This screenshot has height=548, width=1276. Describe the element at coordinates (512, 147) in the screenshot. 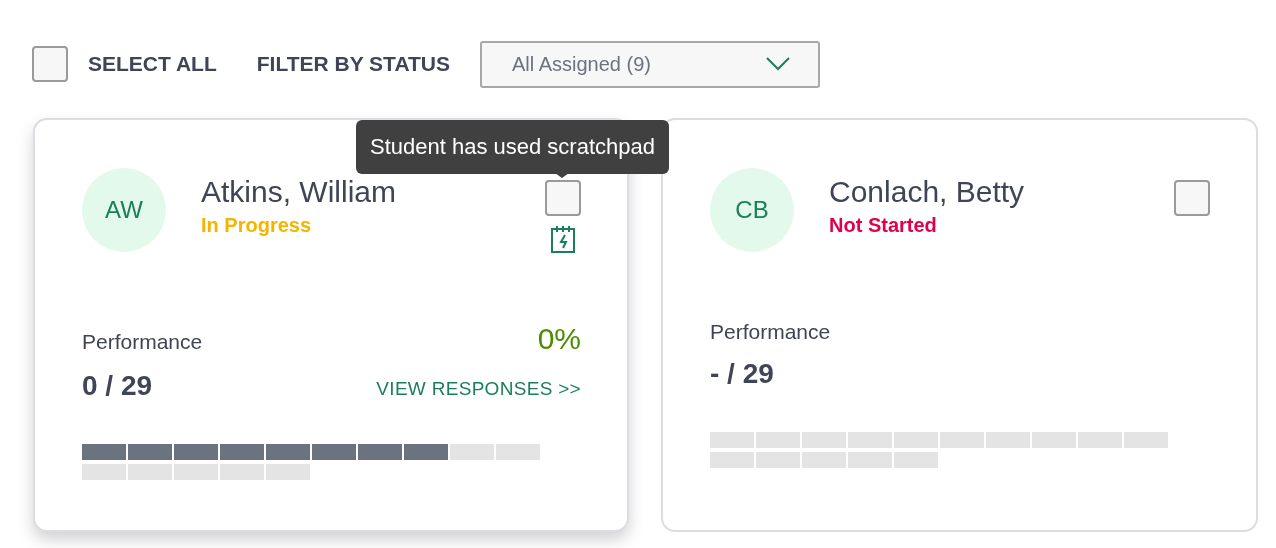

I see `tooltip: Student has used scratchpad` at that location.